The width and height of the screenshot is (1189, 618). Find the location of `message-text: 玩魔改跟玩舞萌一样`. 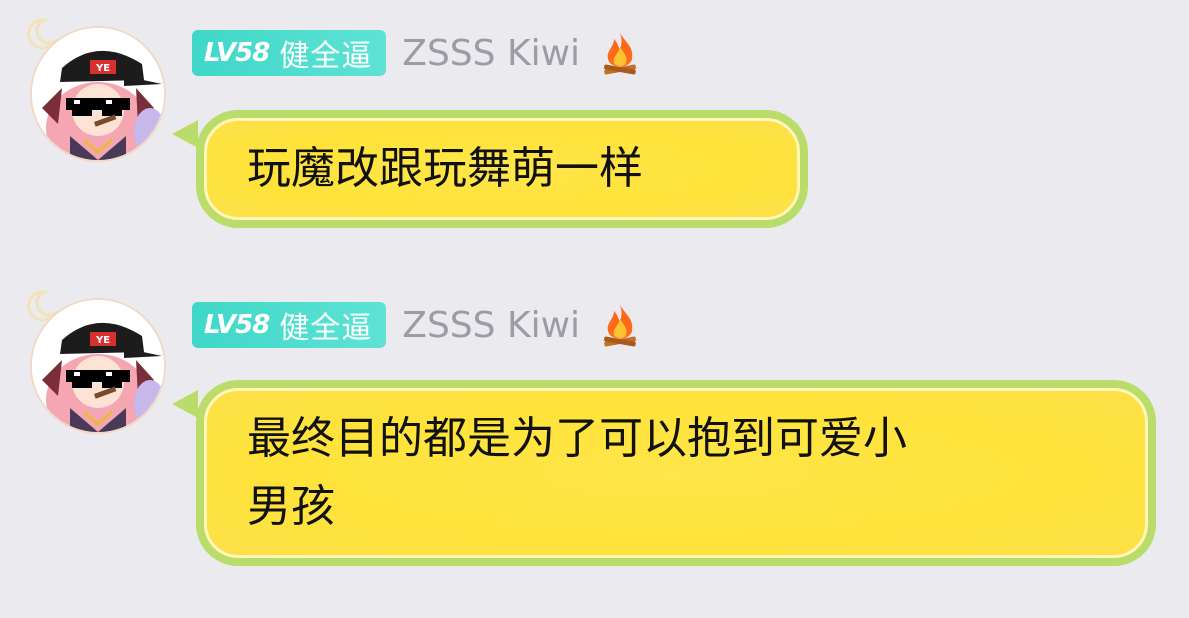

message-text: 玩魔改跟玩舞萌一样 is located at coordinates (445, 168).